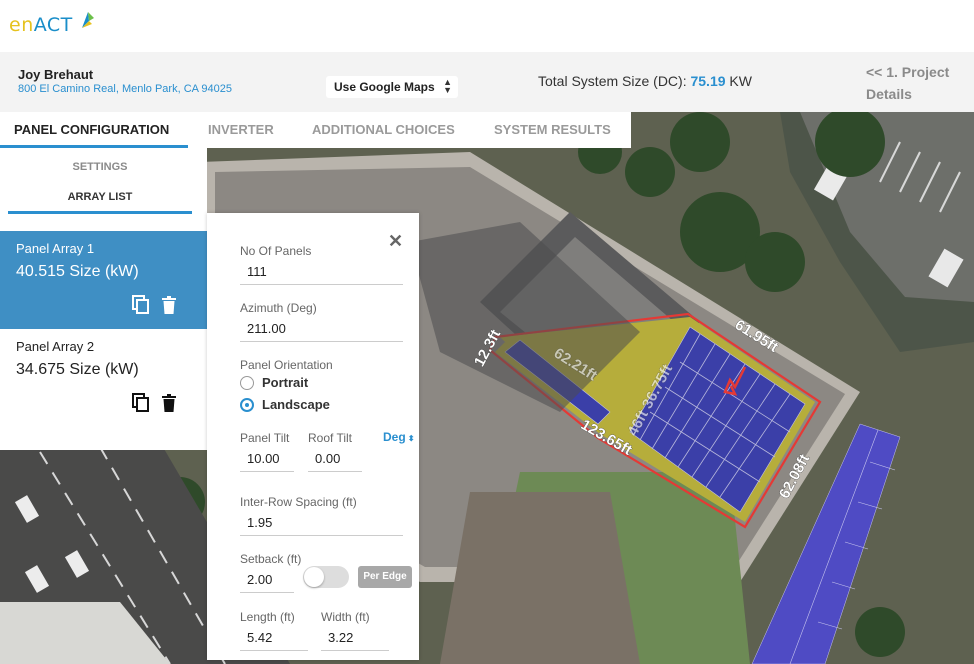 This screenshot has width=974, height=664. Describe the element at coordinates (321, 535) in the screenshot. I see `spacing-underline` at that location.